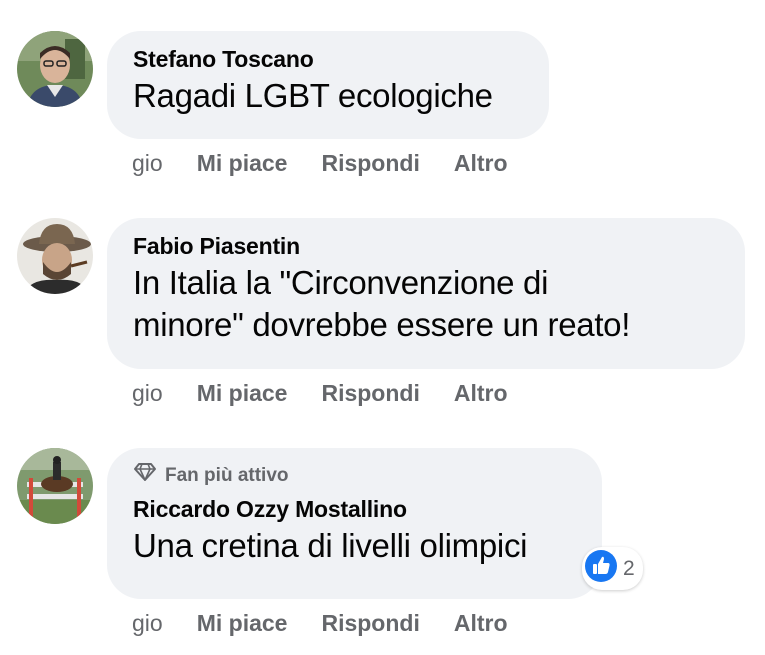 The width and height of the screenshot is (765, 655). What do you see at coordinates (601, 568) in the screenshot?
I see `like-icon` at bounding box center [601, 568].